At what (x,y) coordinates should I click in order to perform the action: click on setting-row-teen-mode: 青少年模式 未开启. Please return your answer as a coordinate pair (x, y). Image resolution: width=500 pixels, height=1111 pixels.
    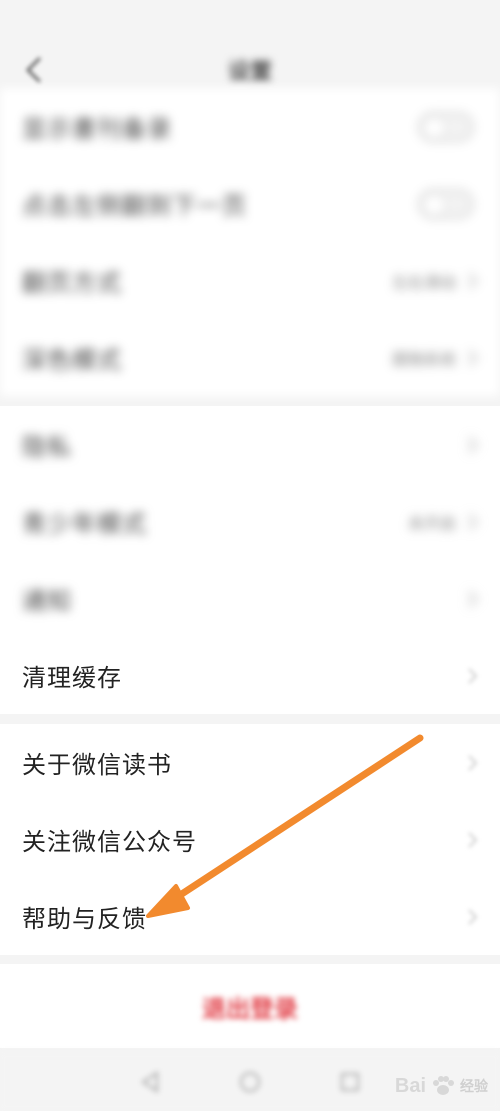
    Looking at the image, I should click on (250, 521).